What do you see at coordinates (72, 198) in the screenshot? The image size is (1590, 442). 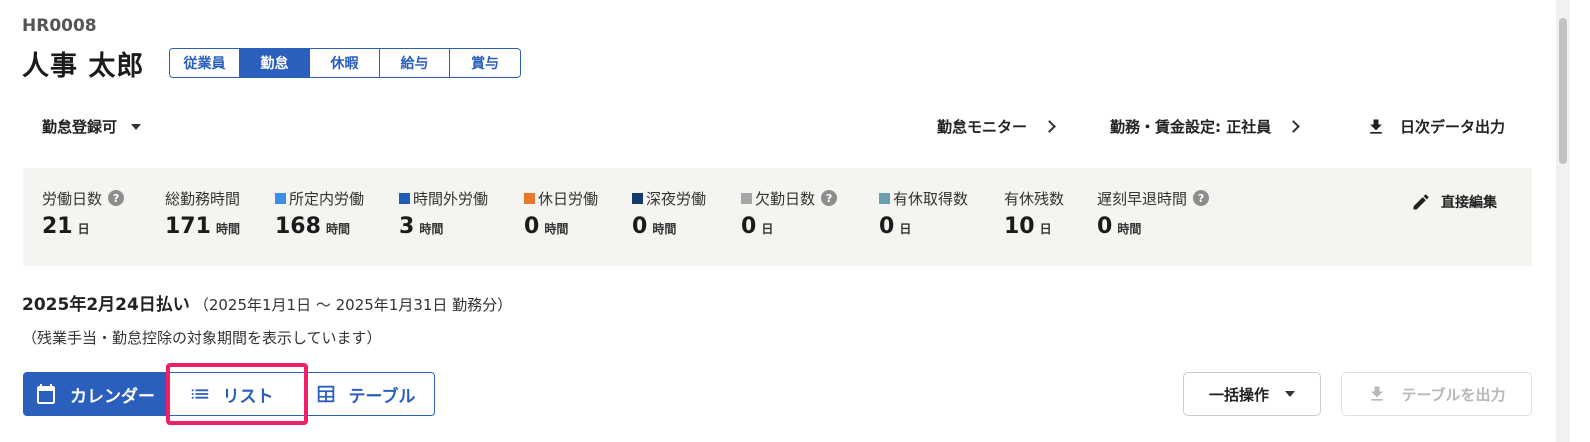 I see `stat-label: 労働日数` at bounding box center [72, 198].